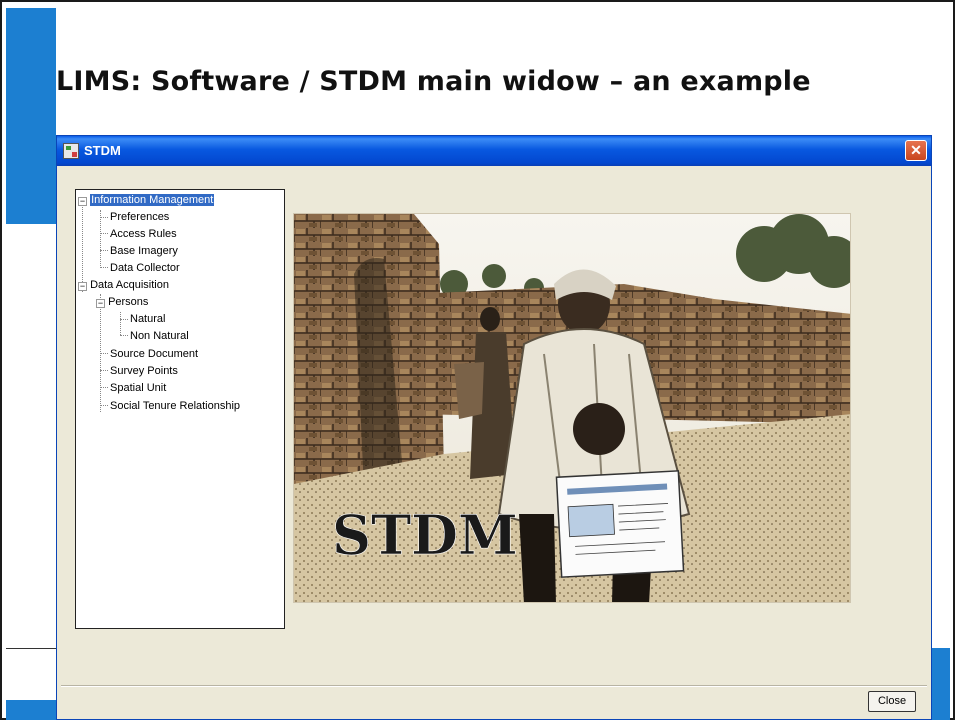 Image resolution: width=955 pixels, height=720 pixels. I want to click on tree-item-data-collector: Data Collector, so click(145, 268).